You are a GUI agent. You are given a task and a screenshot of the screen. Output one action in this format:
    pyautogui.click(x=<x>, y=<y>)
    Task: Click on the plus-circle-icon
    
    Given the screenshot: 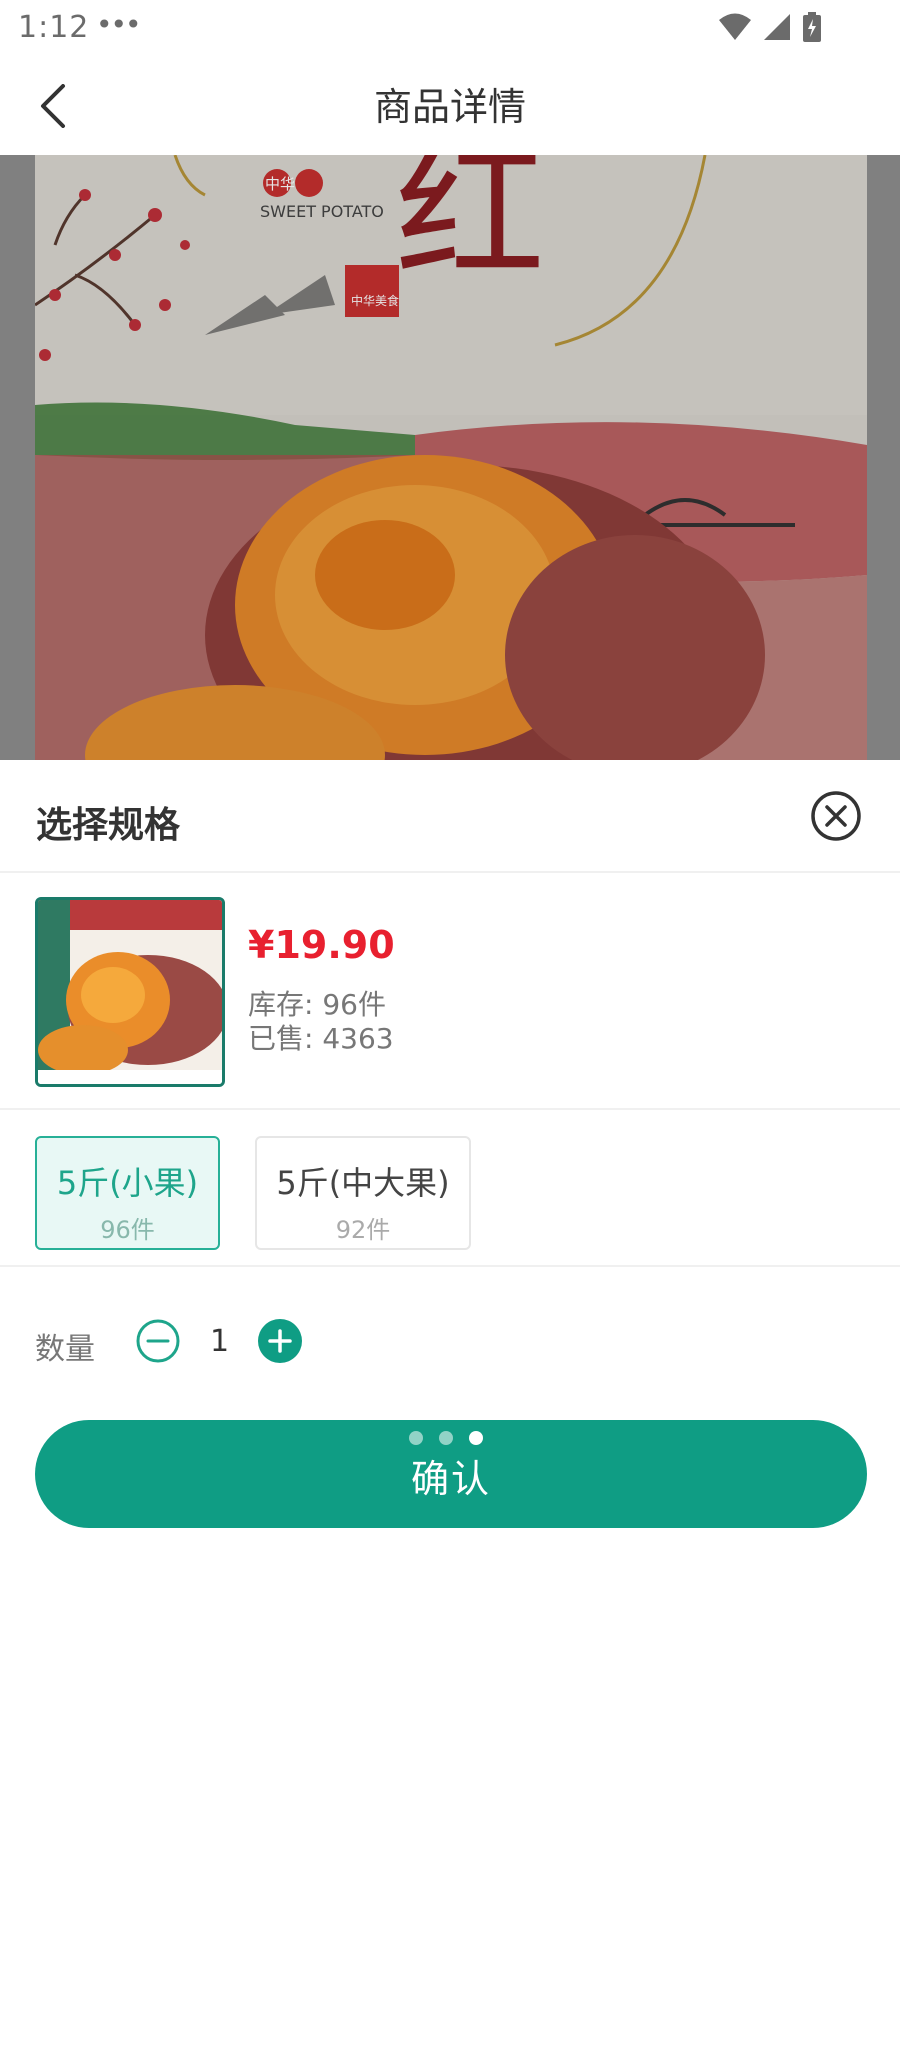 What is the action you would take?
    pyautogui.click(x=280, y=1341)
    